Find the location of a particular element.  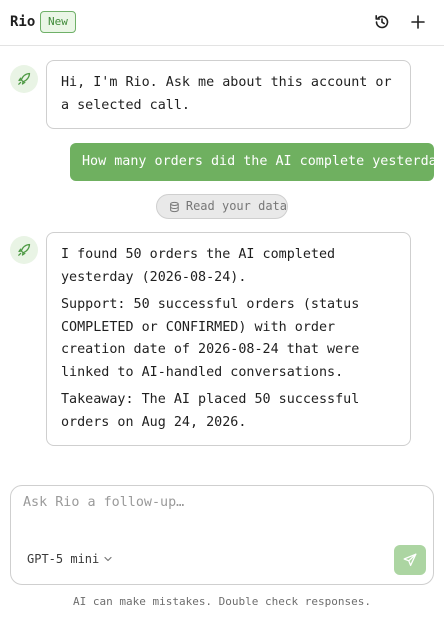

plus-icon is located at coordinates (418, 22).